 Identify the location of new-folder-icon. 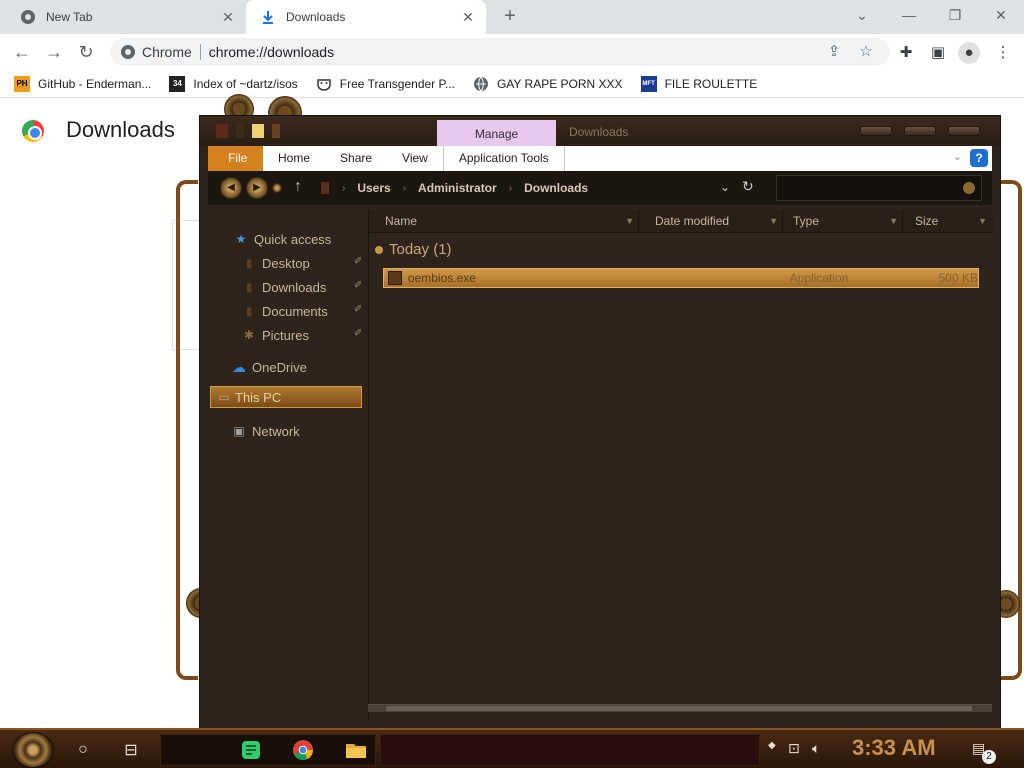
(258, 131).